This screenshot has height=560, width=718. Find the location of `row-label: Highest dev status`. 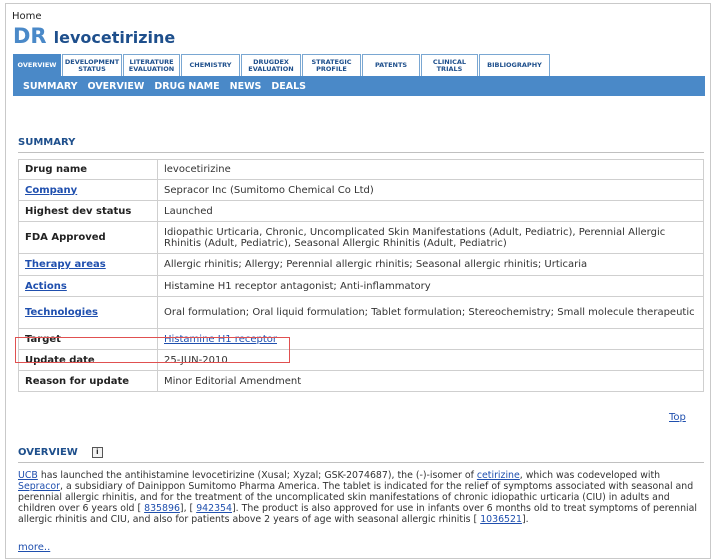

row-label: Highest dev status is located at coordinates (88, 211).